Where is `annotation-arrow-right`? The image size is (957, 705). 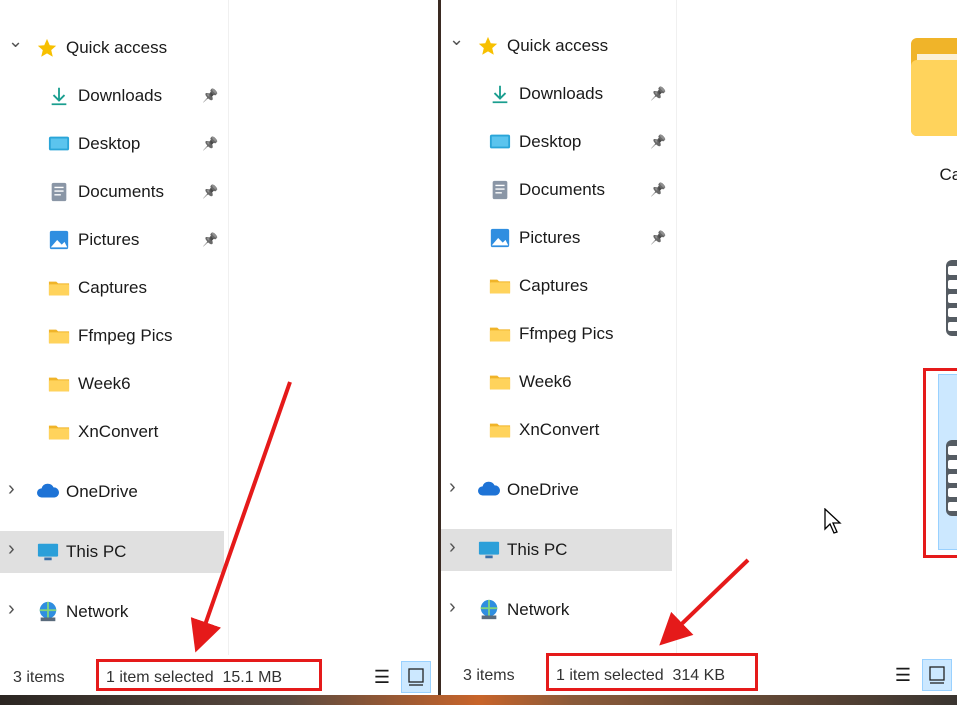
annotation-arrow-right is located at coordinates (704, 602).